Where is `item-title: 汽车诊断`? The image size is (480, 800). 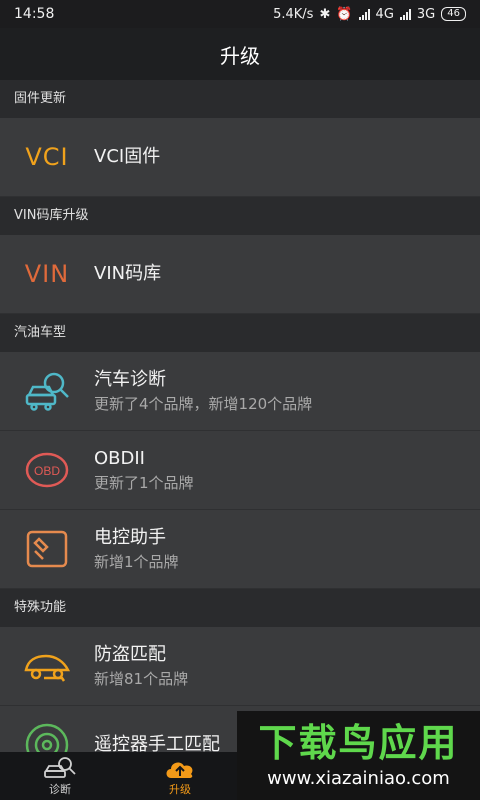 item-title: 汽车诊断 is located at coordinates (130, 379).